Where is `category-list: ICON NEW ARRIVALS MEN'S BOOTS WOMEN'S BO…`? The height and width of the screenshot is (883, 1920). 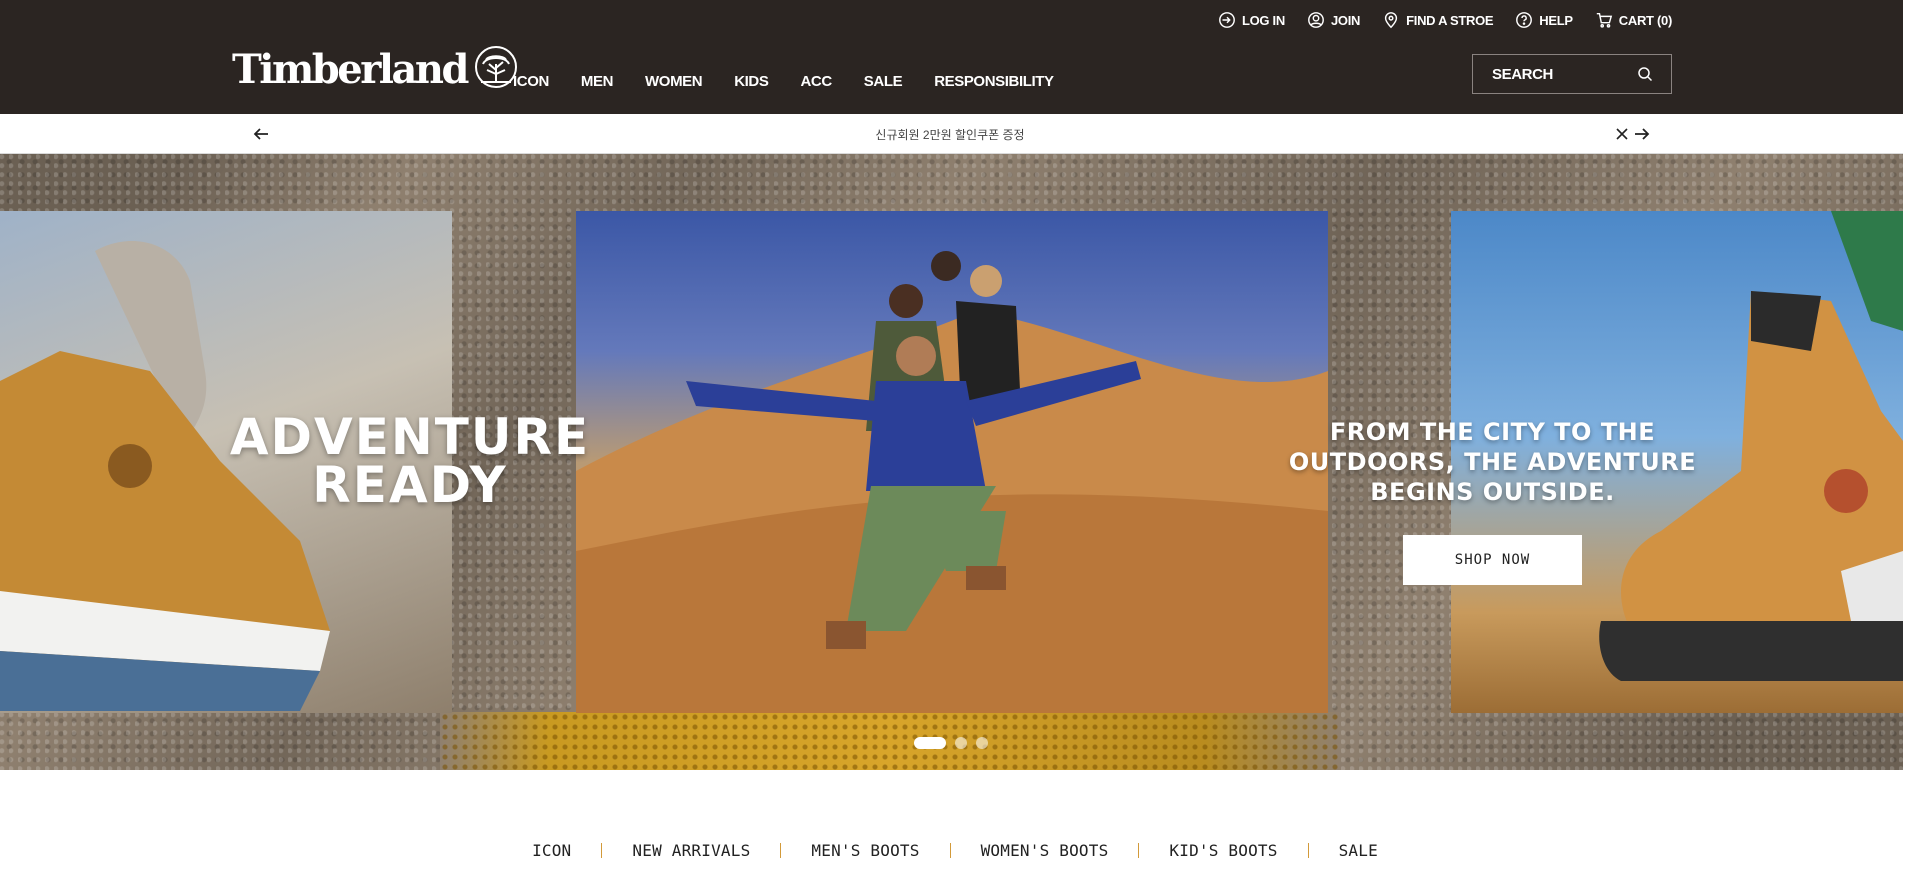 category-list: ICON NEW ARRIVALS MEN'S BOOTS WOMEN'S BO… is located at coordinates (951, 850).